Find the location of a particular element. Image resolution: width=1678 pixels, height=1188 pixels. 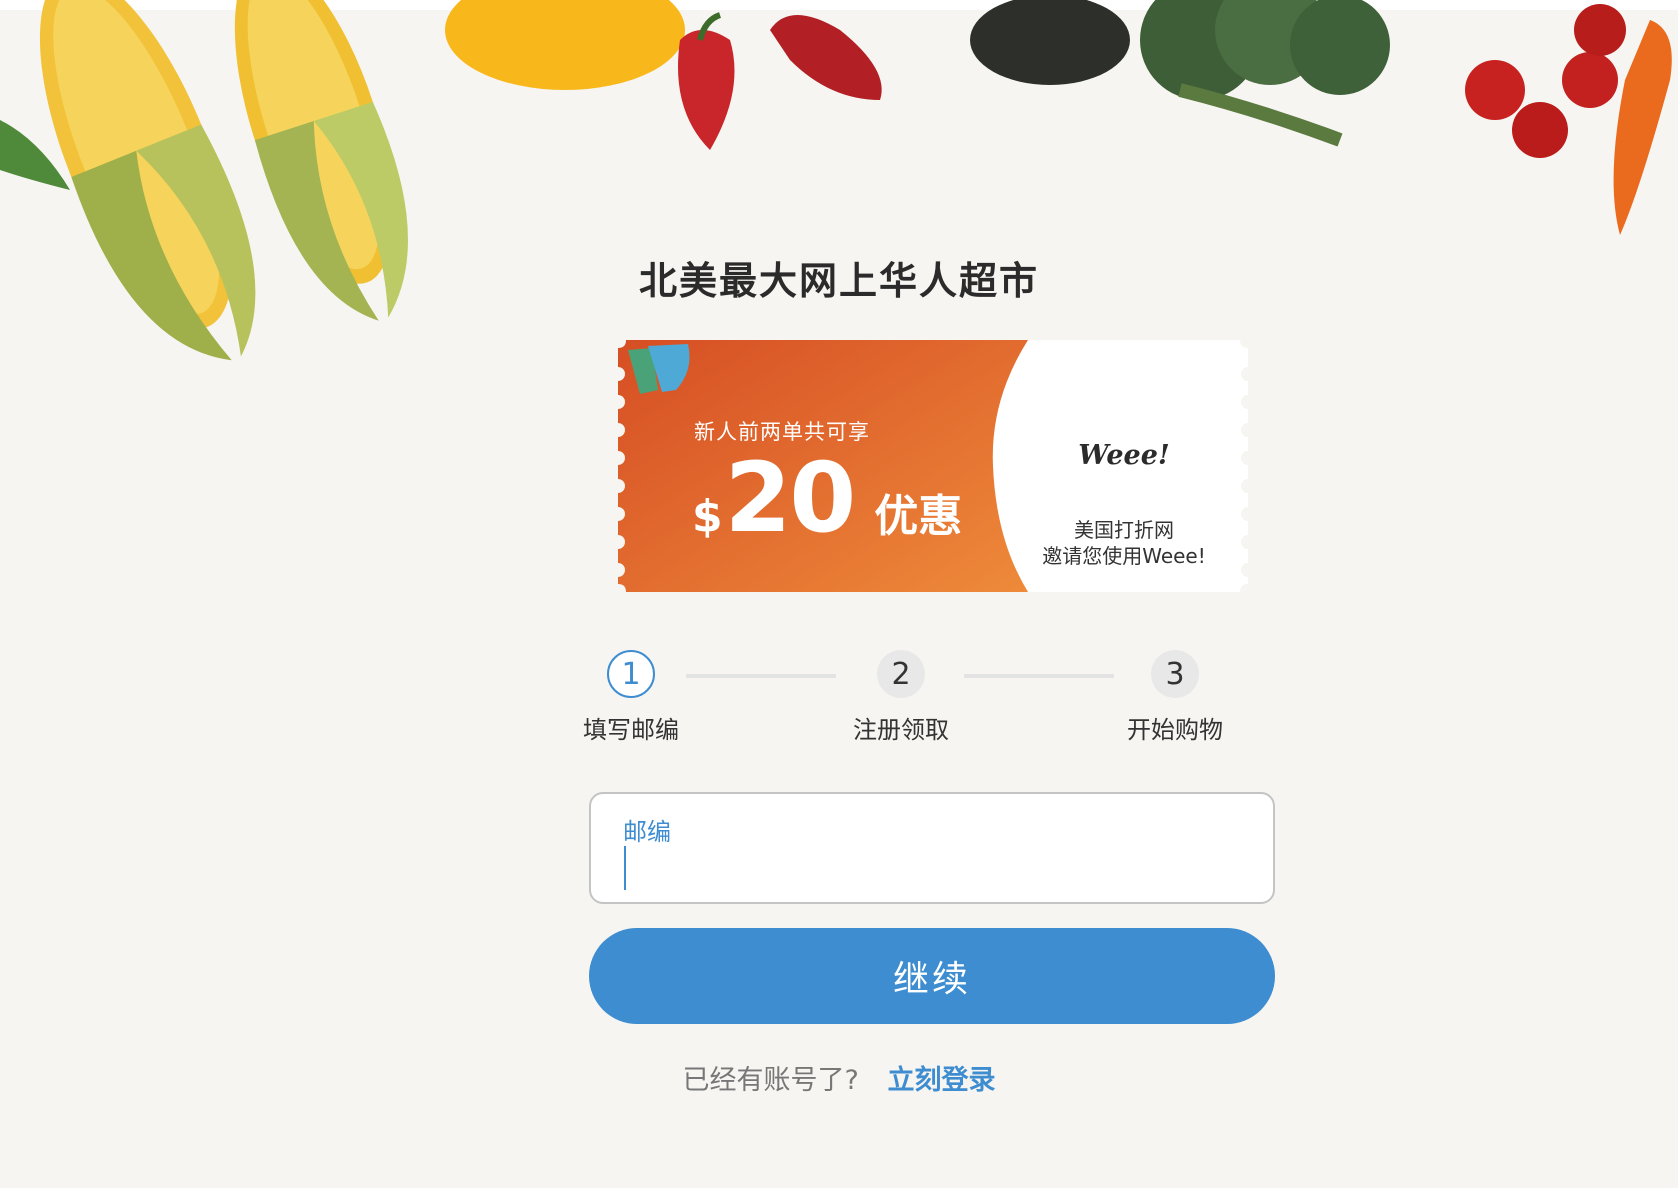

step-2: 2 注册领取 is located at coordinates (901, 697).